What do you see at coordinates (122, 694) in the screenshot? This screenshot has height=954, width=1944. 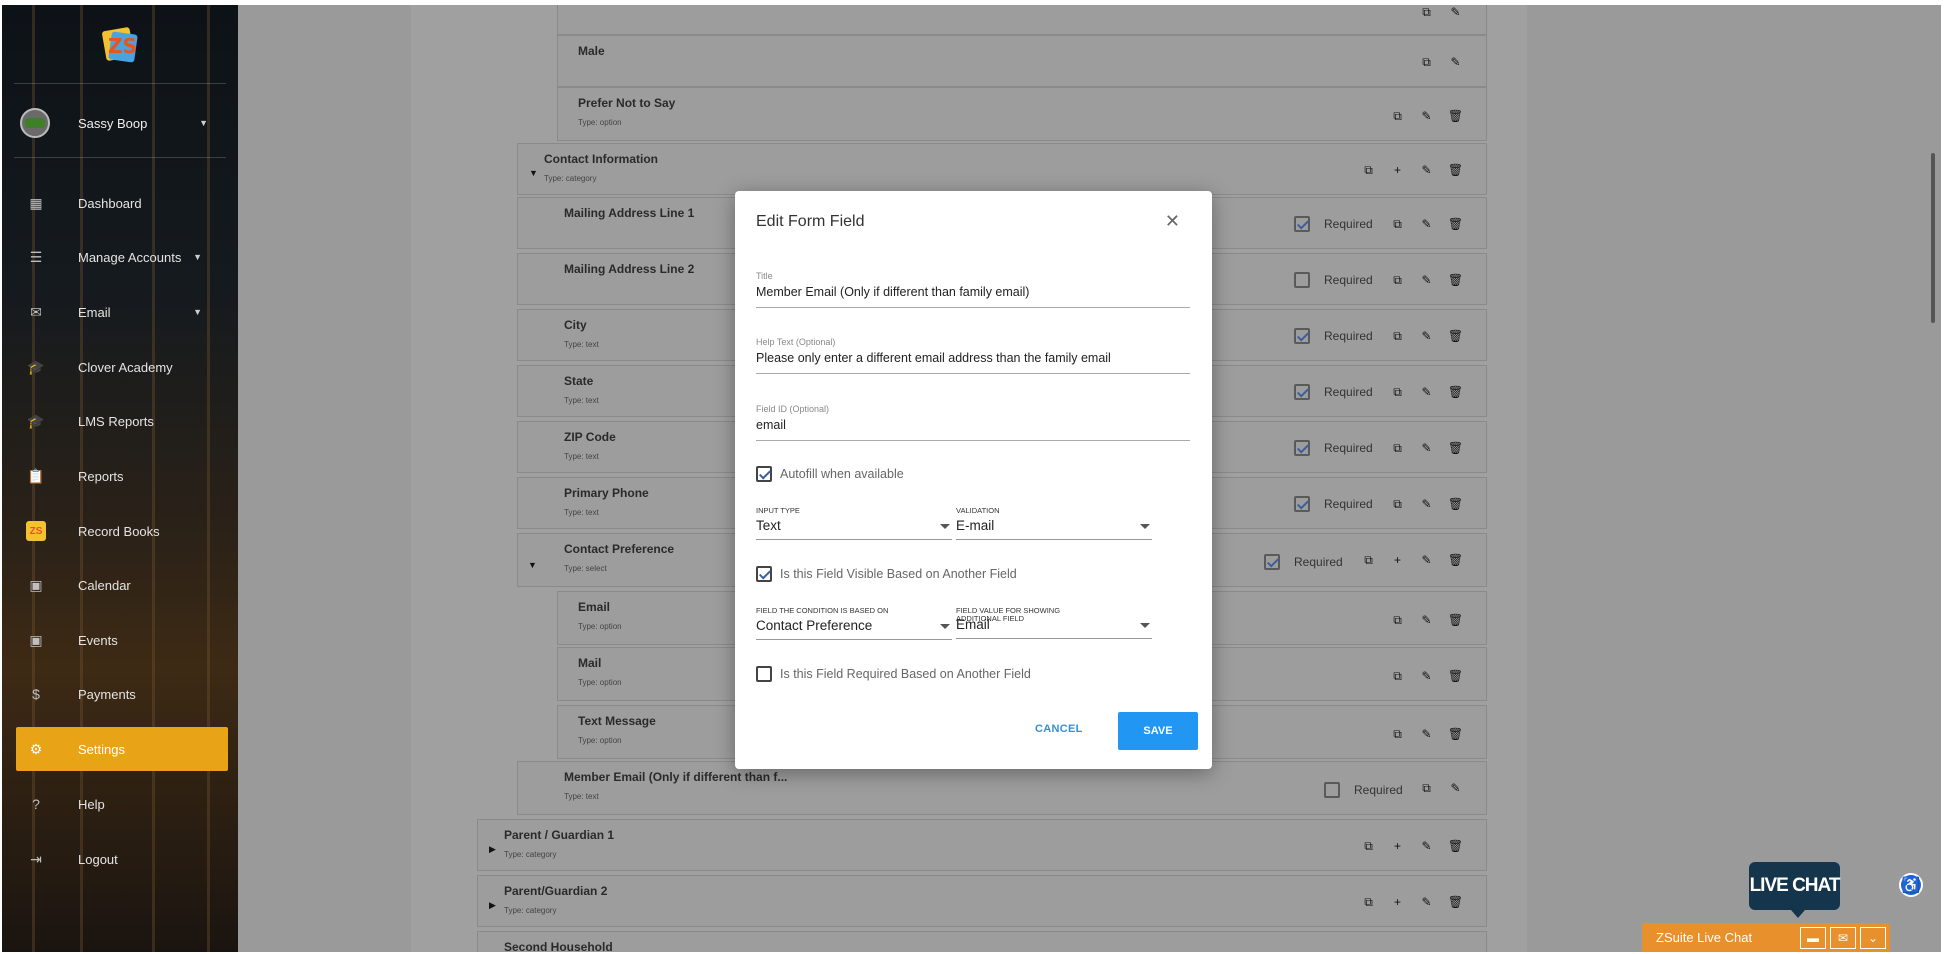 I see `sidebar-item-payments: $ Payments` at bounding box center [122, 694].